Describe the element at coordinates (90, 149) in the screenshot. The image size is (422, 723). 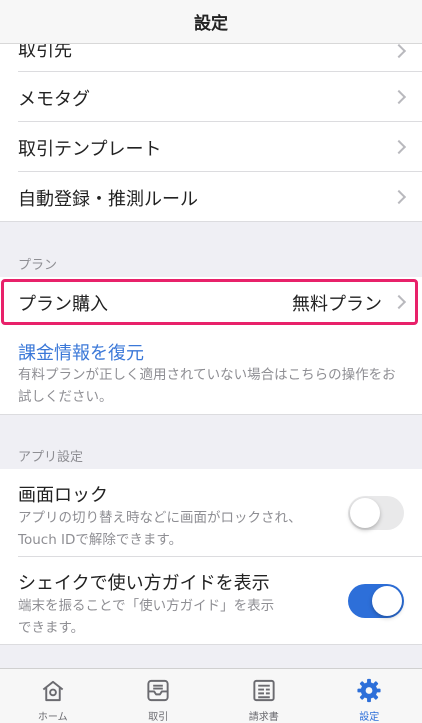
I see `row-label: 取引テンプレート` at that location.